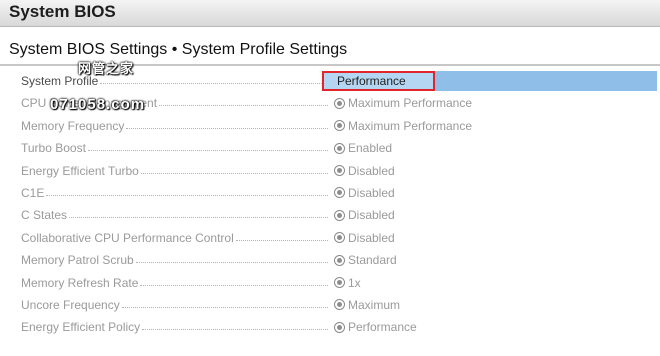  I want to click on setting-row: Memory Patrol Scrub Standard, so click(330, 260).